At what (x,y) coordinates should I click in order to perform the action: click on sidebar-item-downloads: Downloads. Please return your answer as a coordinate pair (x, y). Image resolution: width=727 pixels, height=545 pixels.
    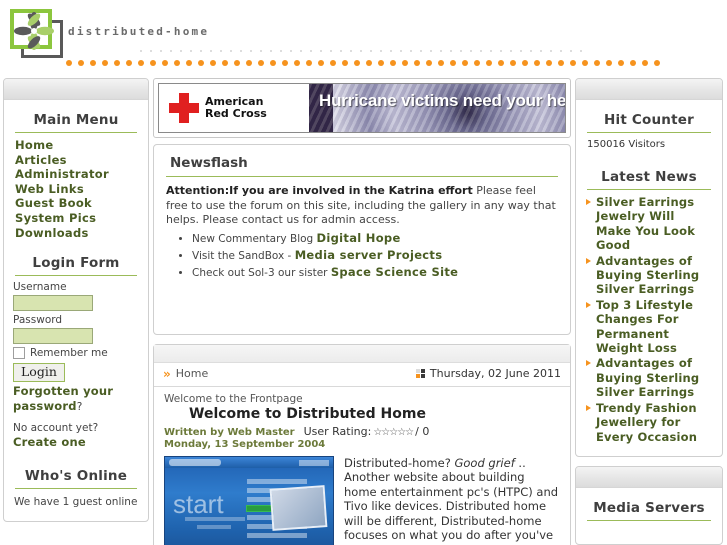
    Looking at the image, I should click on (77, 233).